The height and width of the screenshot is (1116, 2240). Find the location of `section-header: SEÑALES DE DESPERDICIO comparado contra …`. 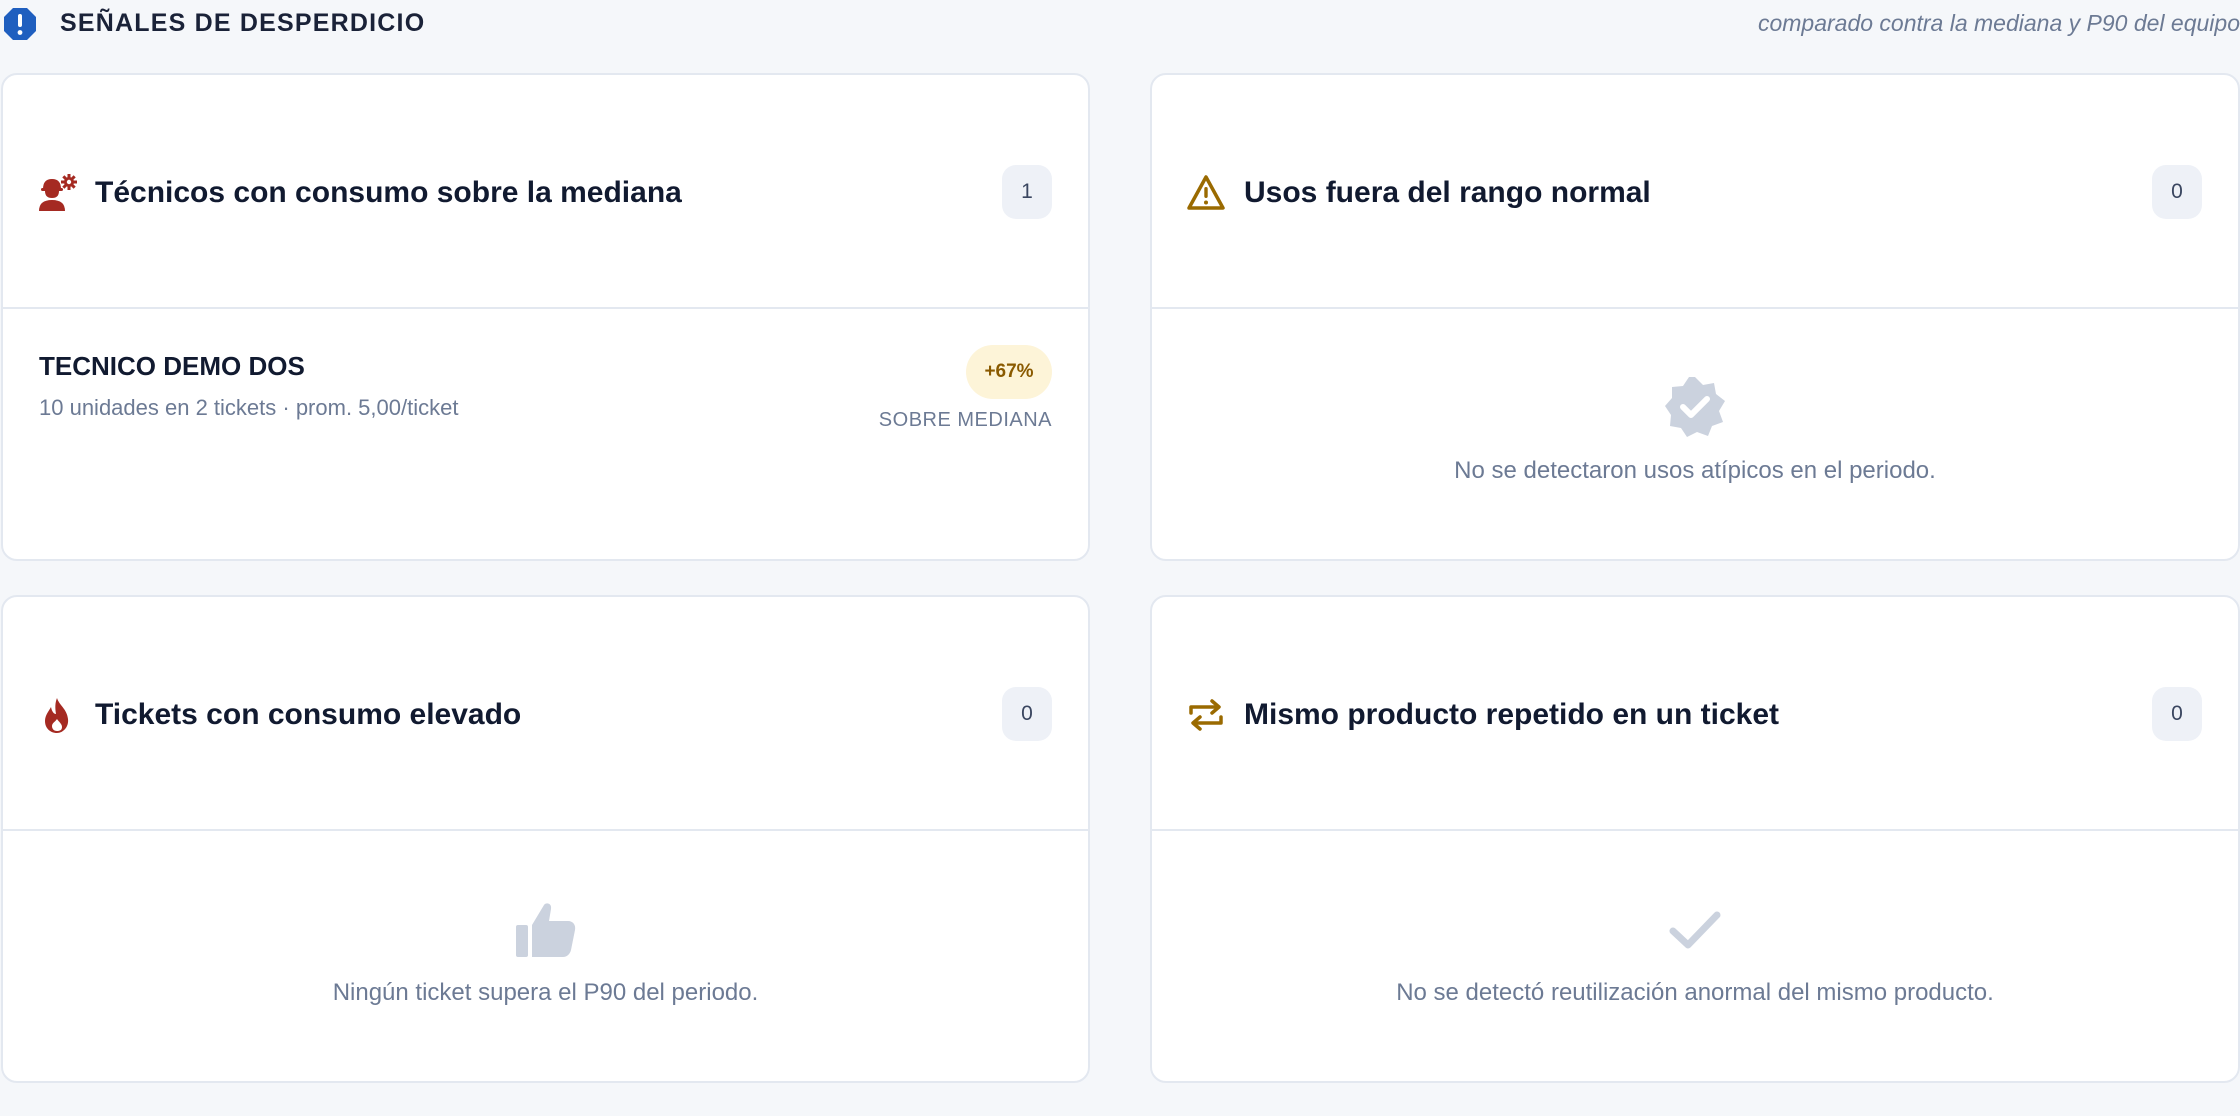

section-header: SEÑALES DE DESPERDICIO comparado contra … is located at coordinates (1120, 25).